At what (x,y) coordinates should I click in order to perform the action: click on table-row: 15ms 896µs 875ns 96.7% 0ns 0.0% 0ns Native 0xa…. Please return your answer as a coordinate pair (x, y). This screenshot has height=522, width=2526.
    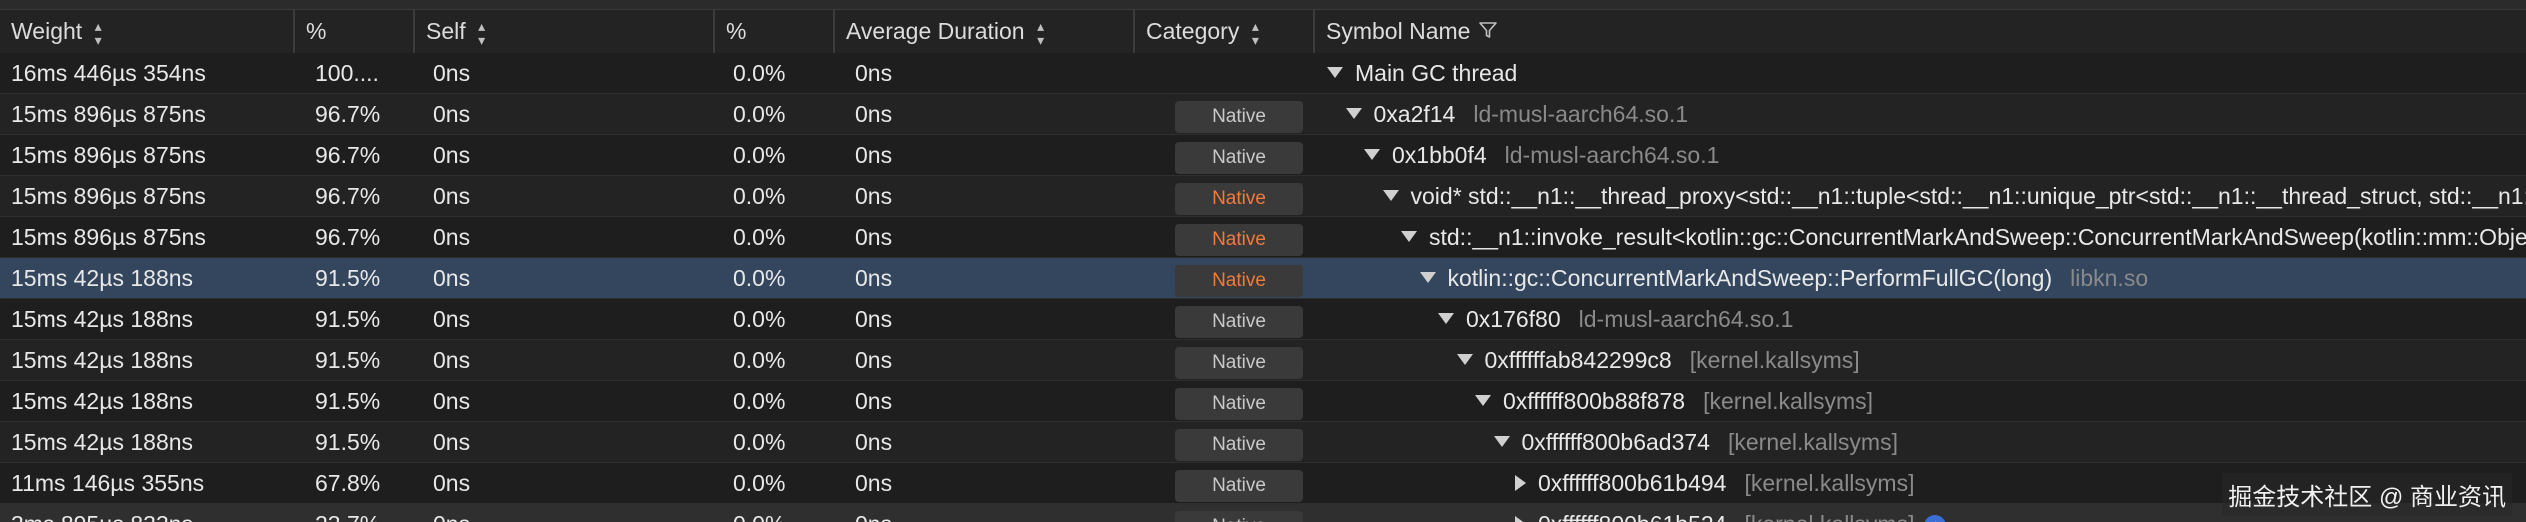
    Looking at the image, I should click on (1263, 114).